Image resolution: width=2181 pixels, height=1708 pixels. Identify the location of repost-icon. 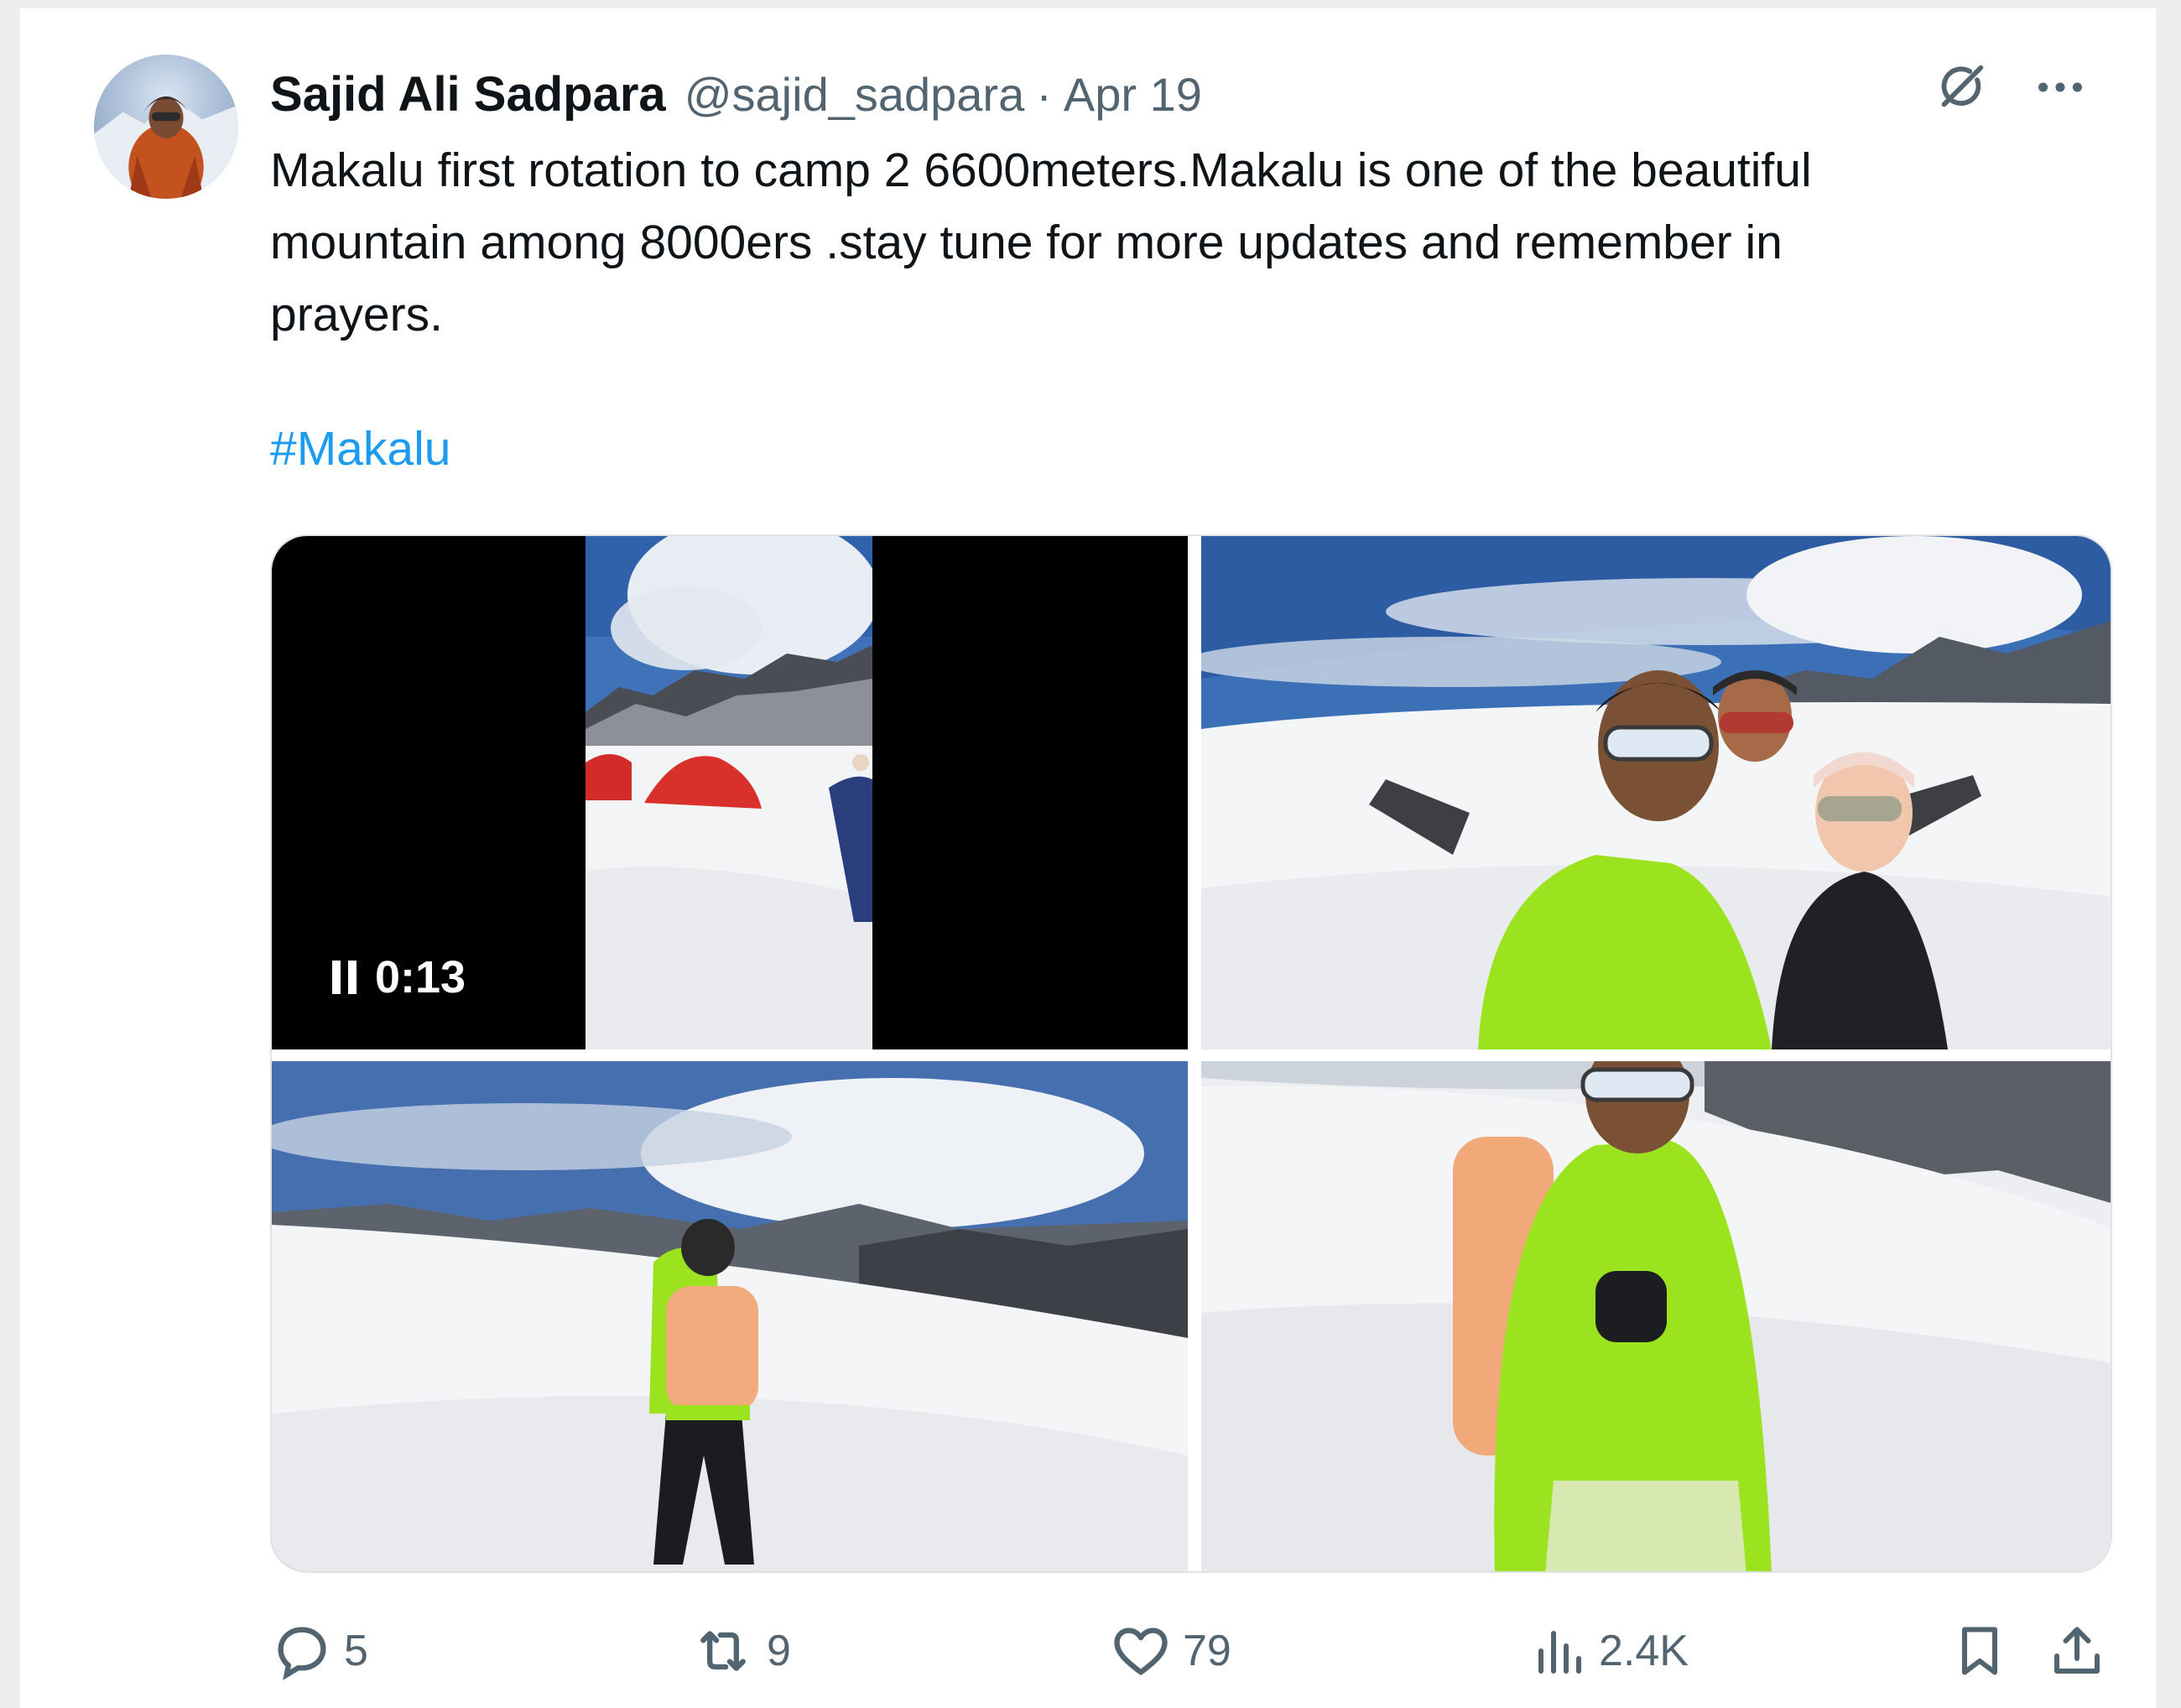
(723, 1651).